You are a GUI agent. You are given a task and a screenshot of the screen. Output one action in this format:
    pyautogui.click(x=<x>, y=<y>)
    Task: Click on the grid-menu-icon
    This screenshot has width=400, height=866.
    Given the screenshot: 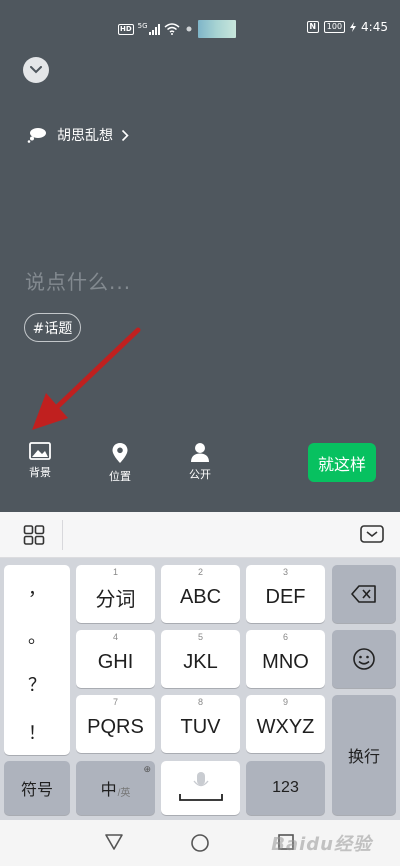 What is the action you would take?
    pyautogui.click(x=34, y=535)
    